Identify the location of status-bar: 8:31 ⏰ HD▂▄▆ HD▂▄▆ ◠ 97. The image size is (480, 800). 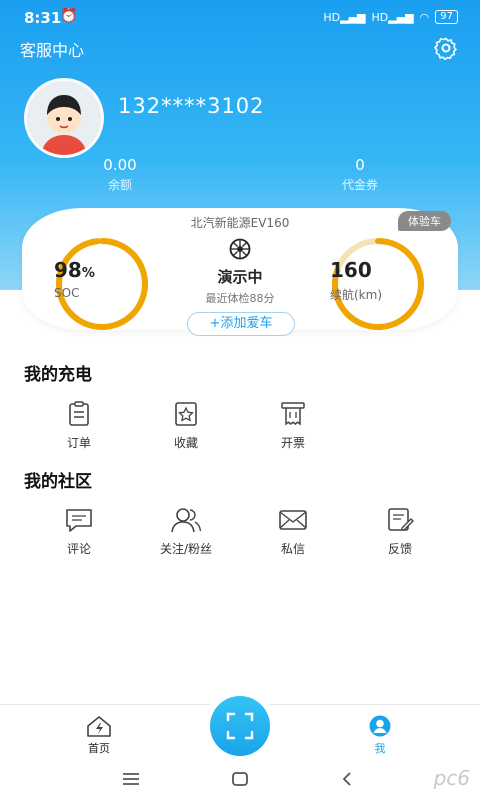
(240, 17).